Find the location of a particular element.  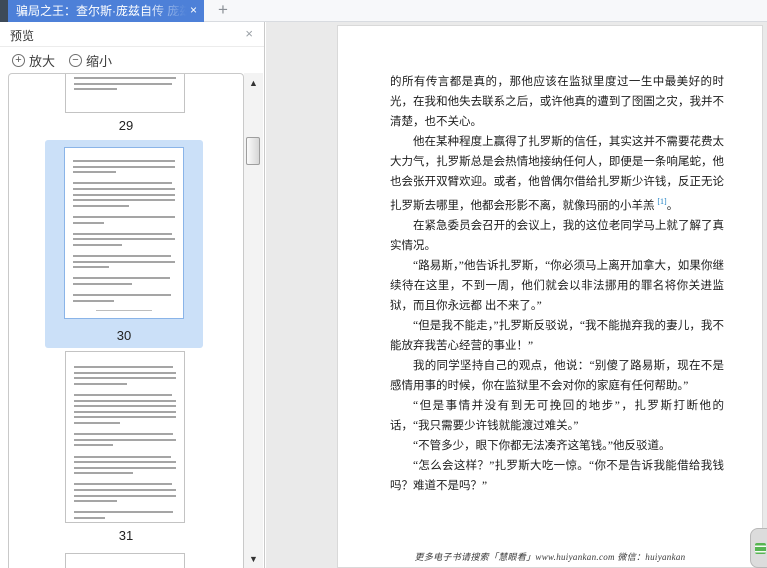

tab-close-icon: × is located at coordinates (193, 11).